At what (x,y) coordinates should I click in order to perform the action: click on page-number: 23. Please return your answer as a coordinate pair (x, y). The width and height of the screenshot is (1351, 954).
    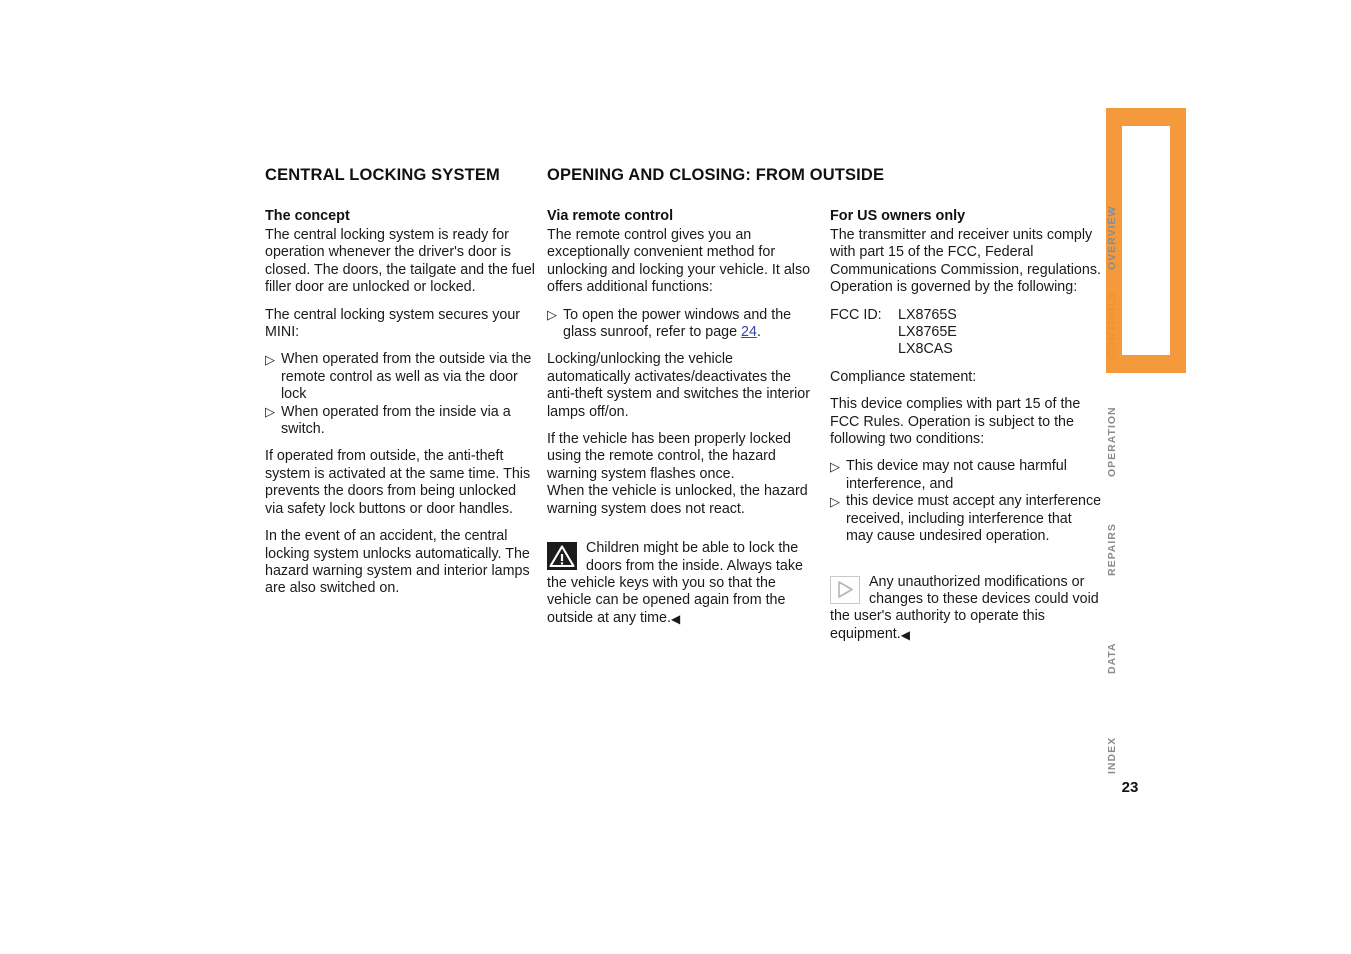
    Looking at the image, I should click on (1130, 787).